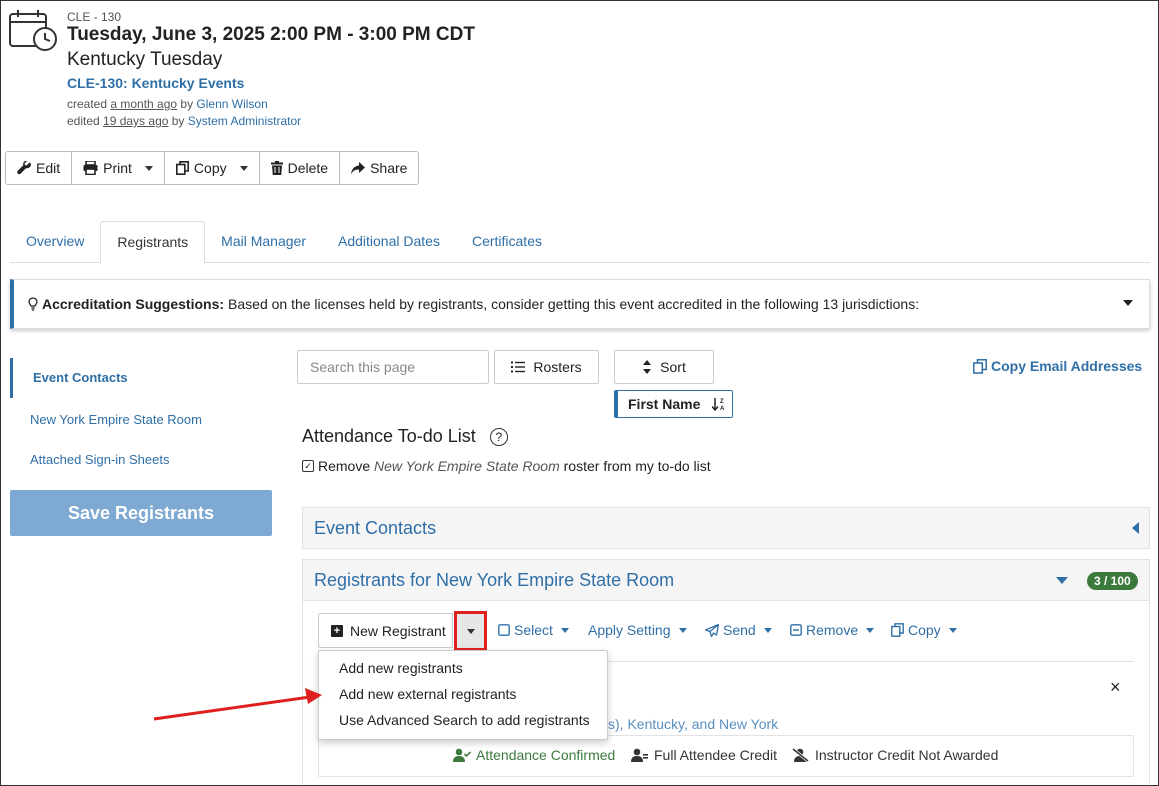 Image resolution: width=1159 pixels, height=786 pixels. What do you see at coordinates (55, 242) in the screenshot?
I see `tab-overview: Overview` at bounding box center [55, 242].